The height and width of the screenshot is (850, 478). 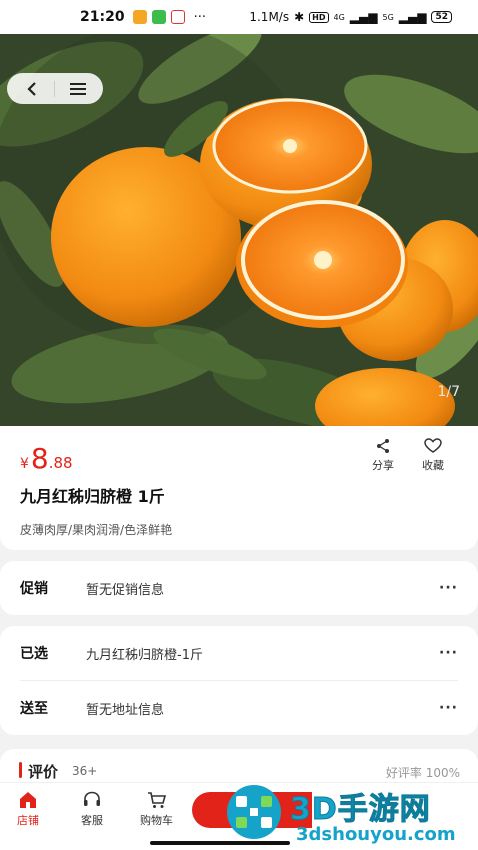 What do you see at coordinates (441, 17) in the screenshot?
I see `battery-icon: 52` at bounding box center [441, 17].